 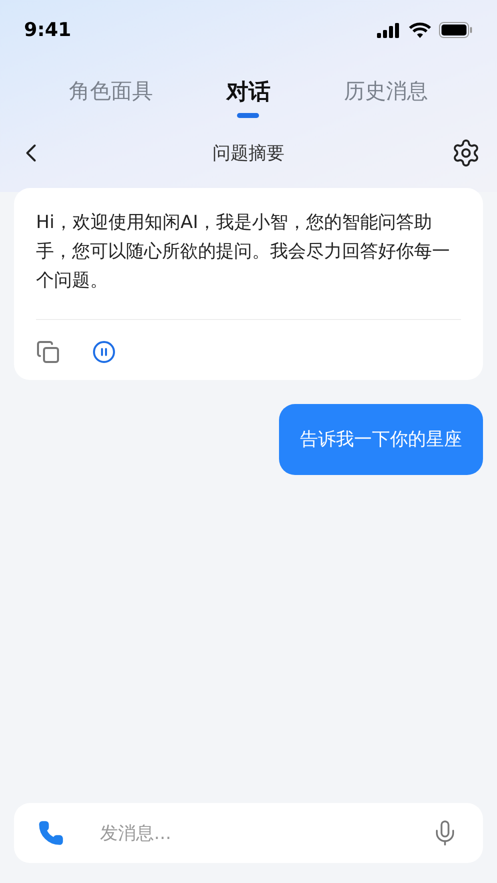 What do you see at coordinates (48, 352) in the screenshot?
I see `copy-icon` at bounding box center [48, 352].